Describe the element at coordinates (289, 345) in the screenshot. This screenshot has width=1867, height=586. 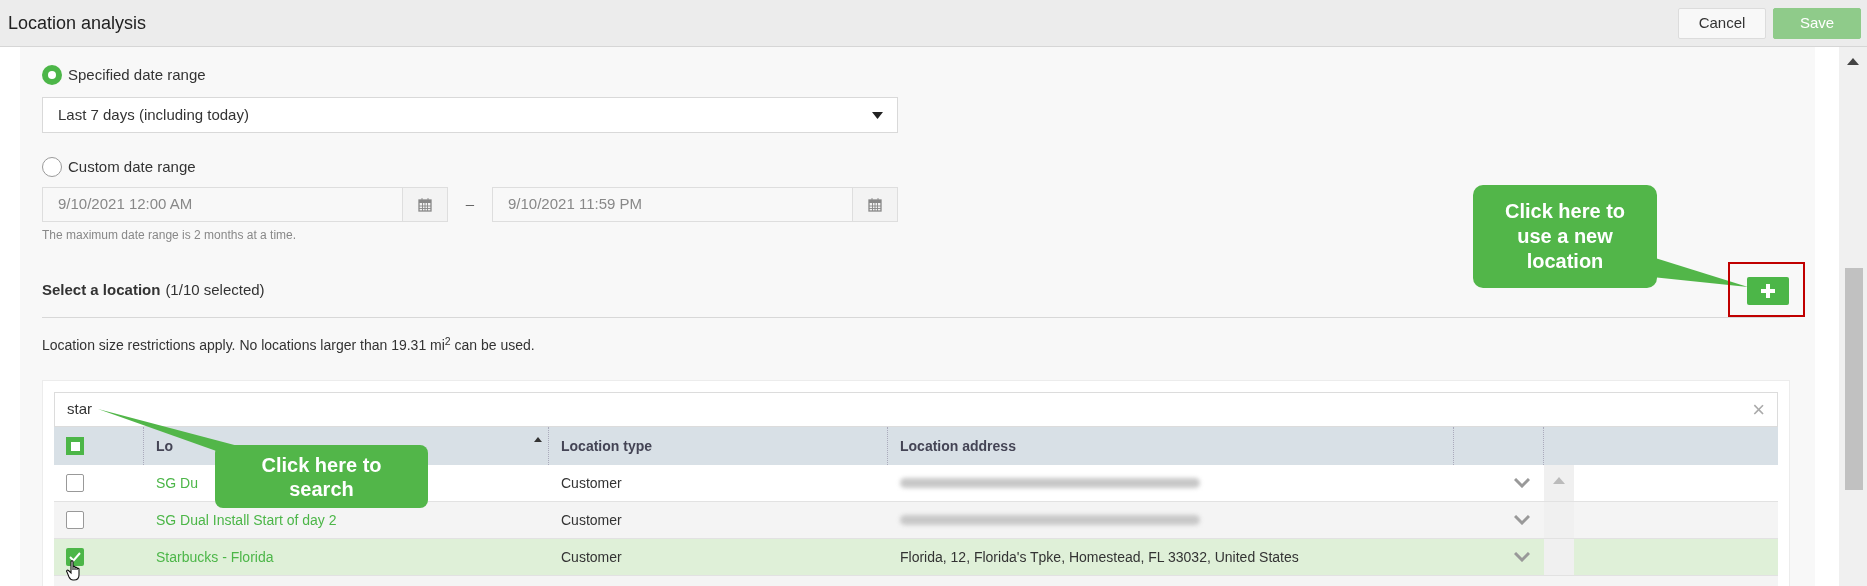
I see `restriction-note: Location size restrictions apply. No locations larger than 19.31 mi$^{2}$ can be used.` at that location.